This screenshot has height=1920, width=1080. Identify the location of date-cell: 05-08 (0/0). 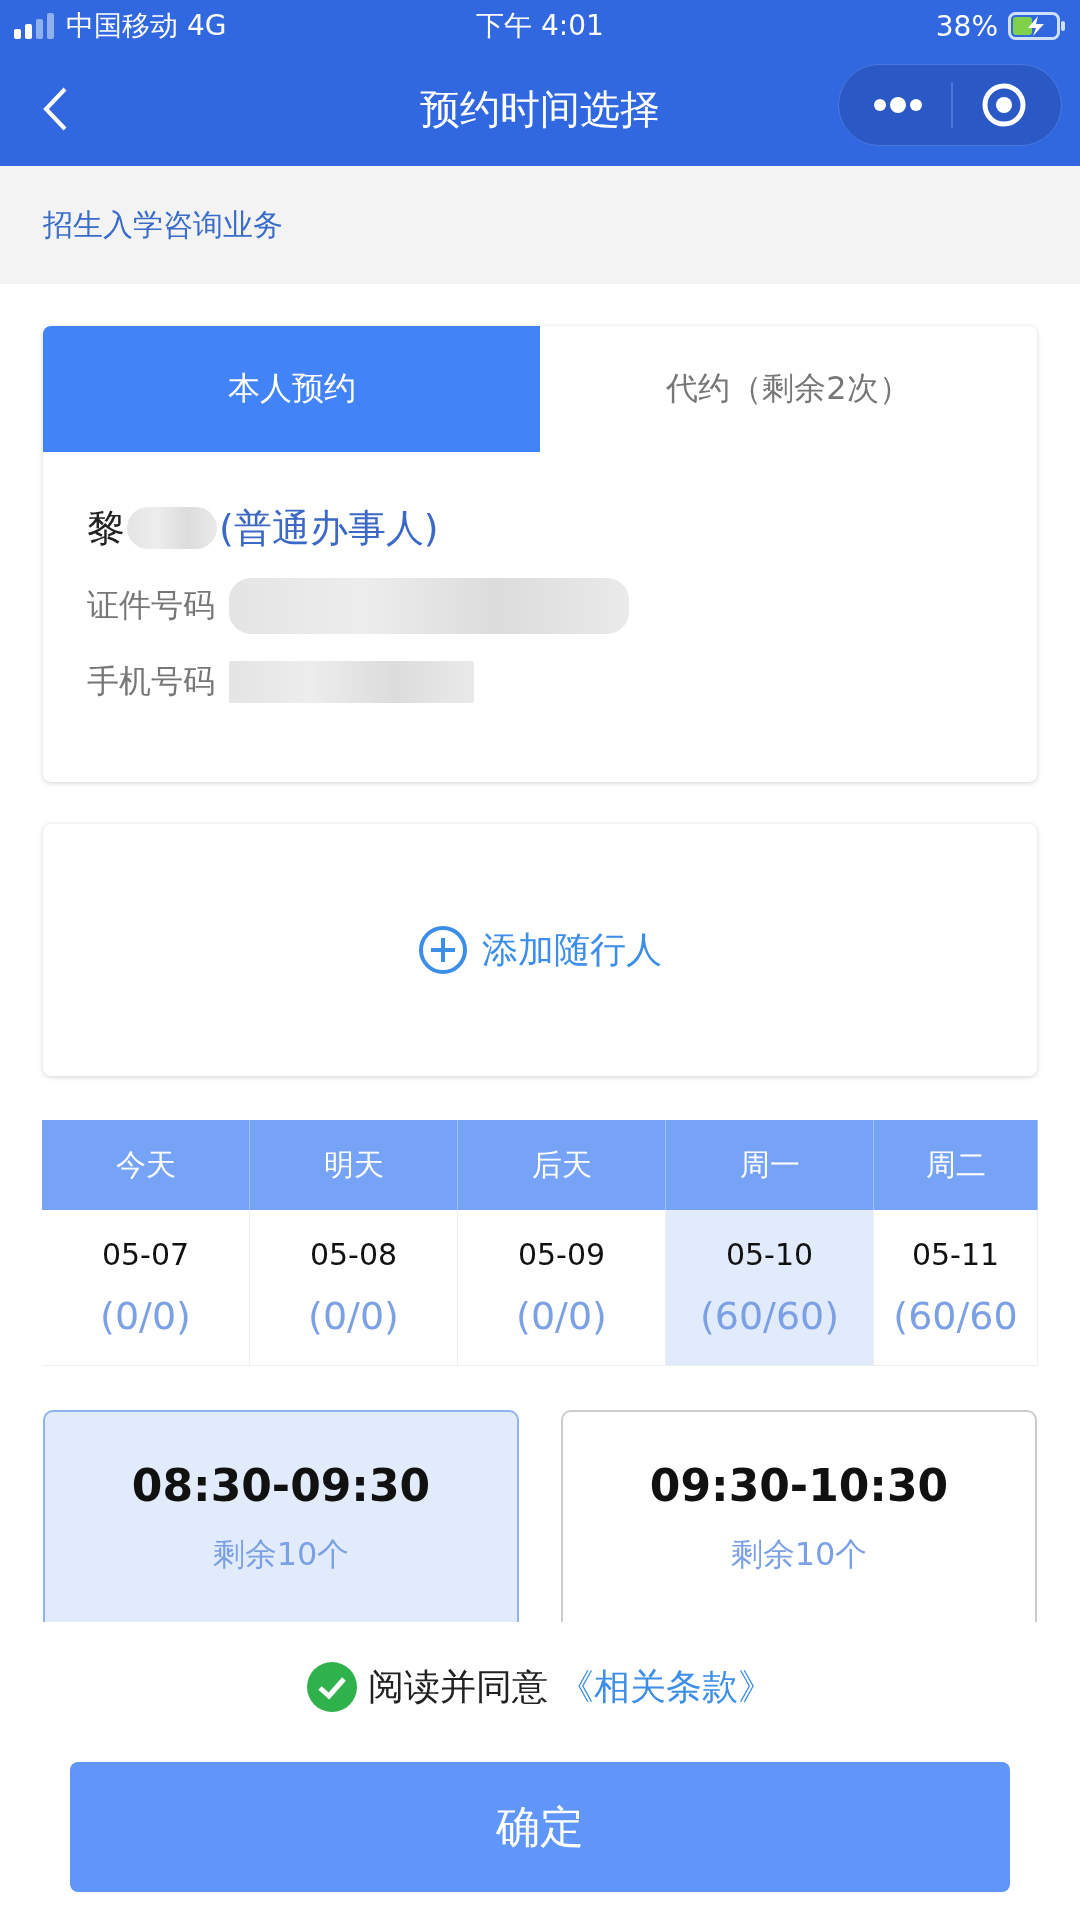
(354, 1288).